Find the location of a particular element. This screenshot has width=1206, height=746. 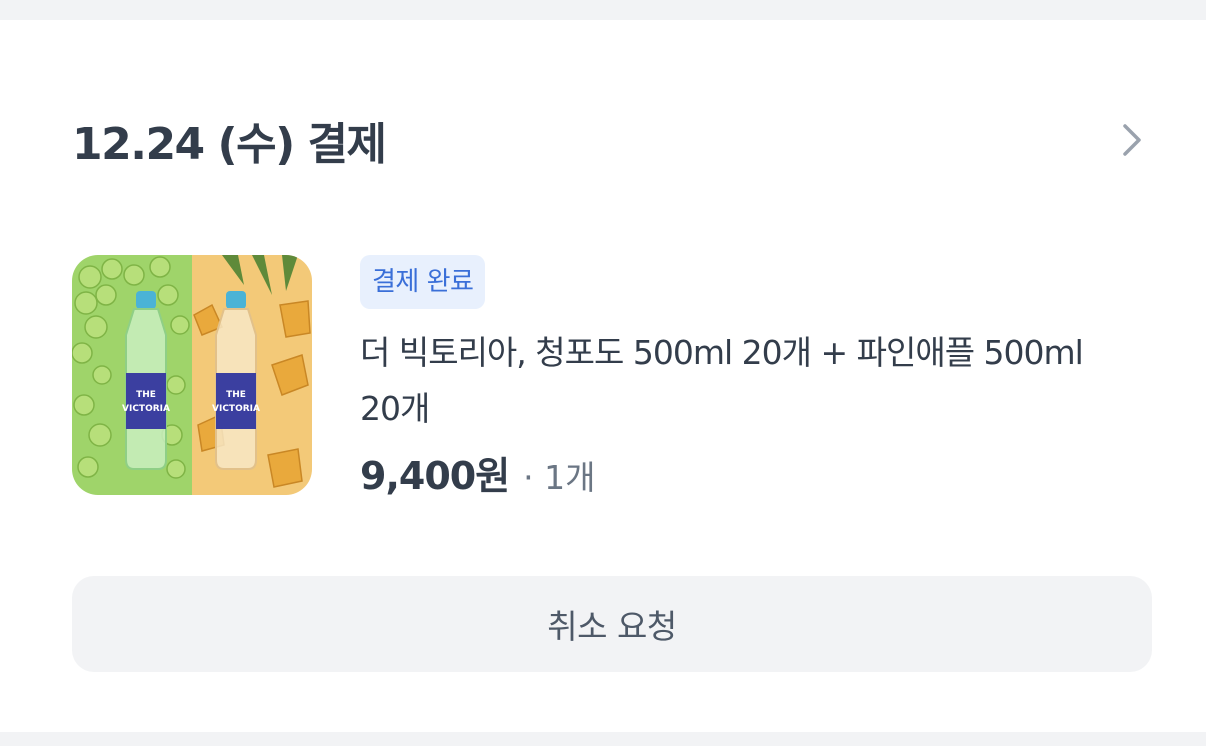

product-quantity: · 1개 is located at coordinates (559, 477).